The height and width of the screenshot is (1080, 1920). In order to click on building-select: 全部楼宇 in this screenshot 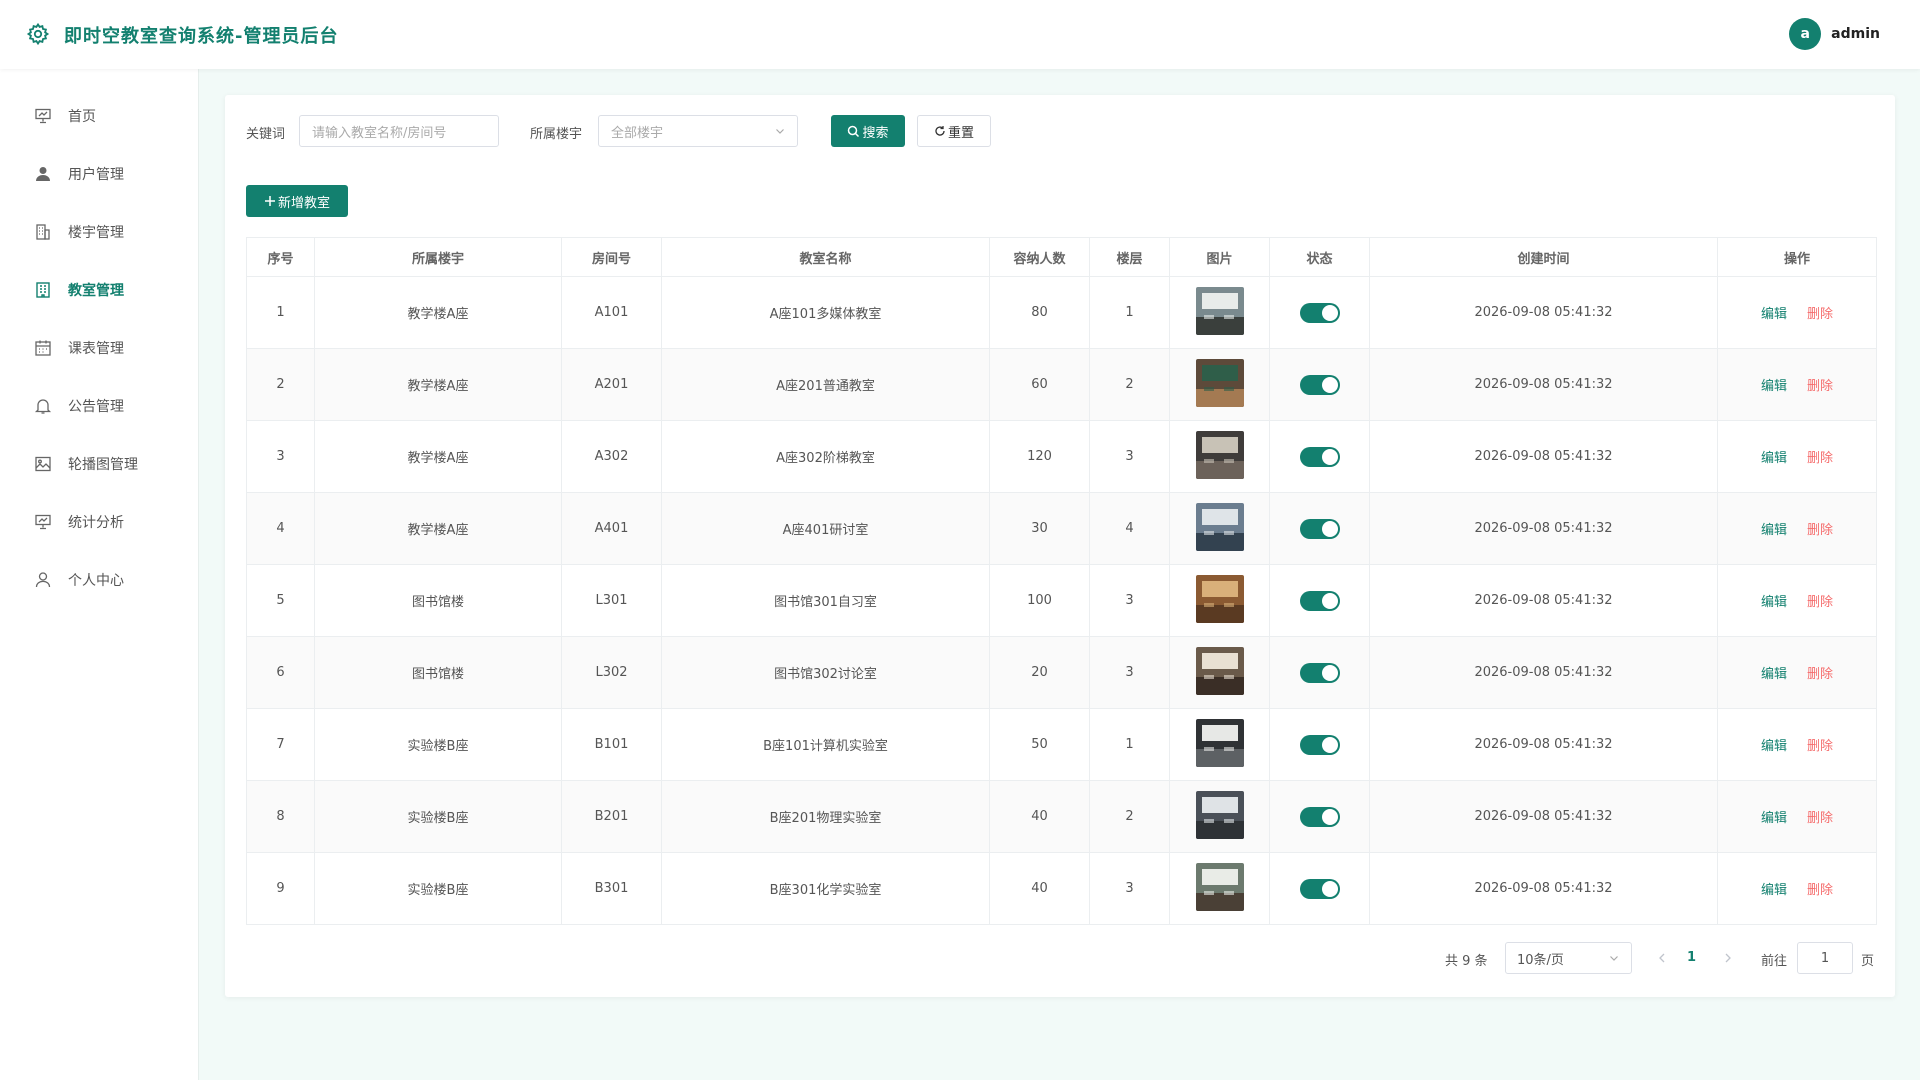, I will do `click(698, 131)`.